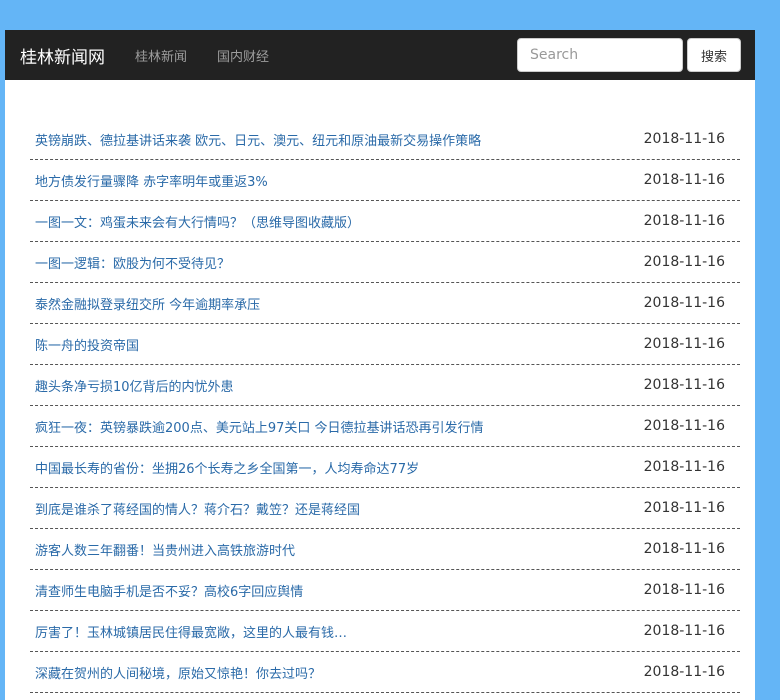  Describe the element at coordinates (385, 385) in the screenshot. I see `news-item: 趣头条净亏损10亿背后的内忧外患 2018-11-16` at that location.